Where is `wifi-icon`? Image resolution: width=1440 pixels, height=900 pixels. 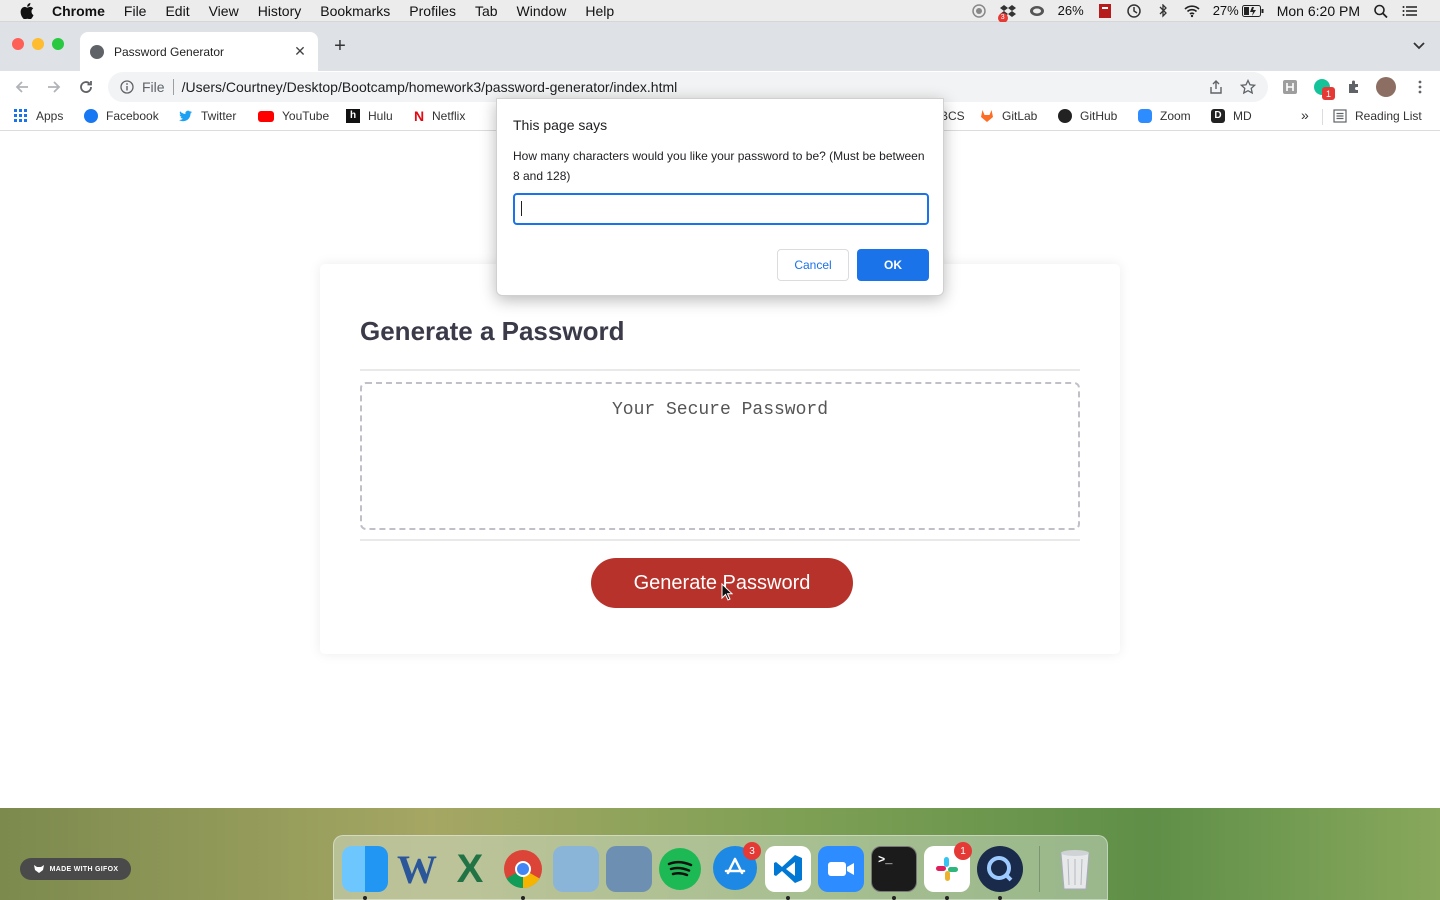
wifi-icon is located at coordinates (1192, 11).